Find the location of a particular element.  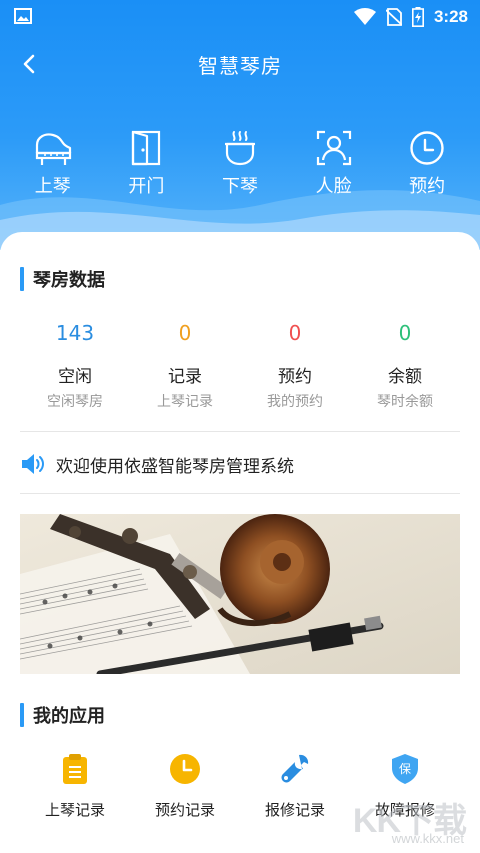

quick-action-open-door: 开门 is located at coordinates (146, 163).